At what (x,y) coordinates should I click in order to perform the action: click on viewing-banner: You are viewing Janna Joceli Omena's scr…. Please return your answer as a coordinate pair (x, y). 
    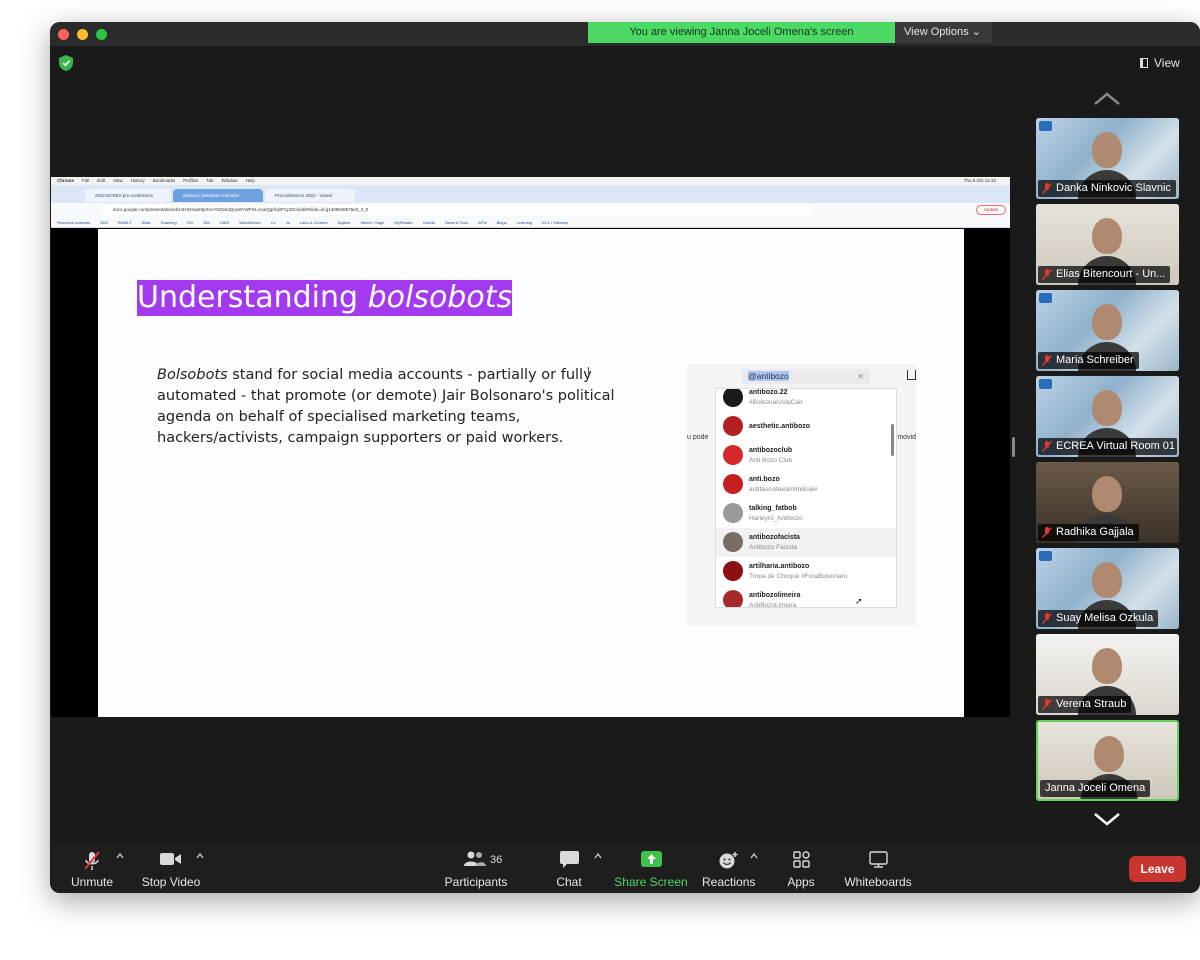
    Looking at the image, I should click on (741, 32).